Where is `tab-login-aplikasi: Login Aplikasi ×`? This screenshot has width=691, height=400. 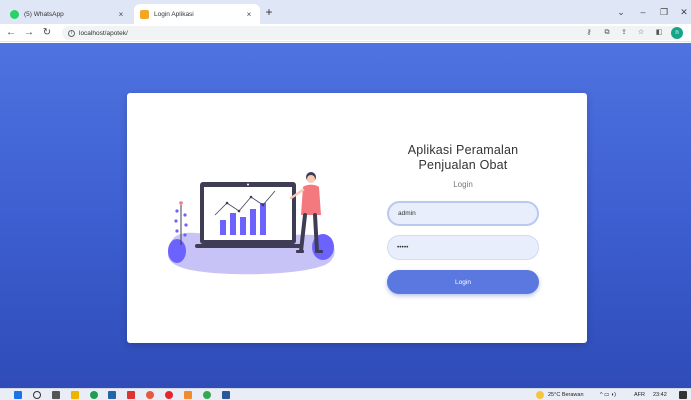 tab-login-aplikasi: Login Aplikasi × is located at coordinates (197, 14).